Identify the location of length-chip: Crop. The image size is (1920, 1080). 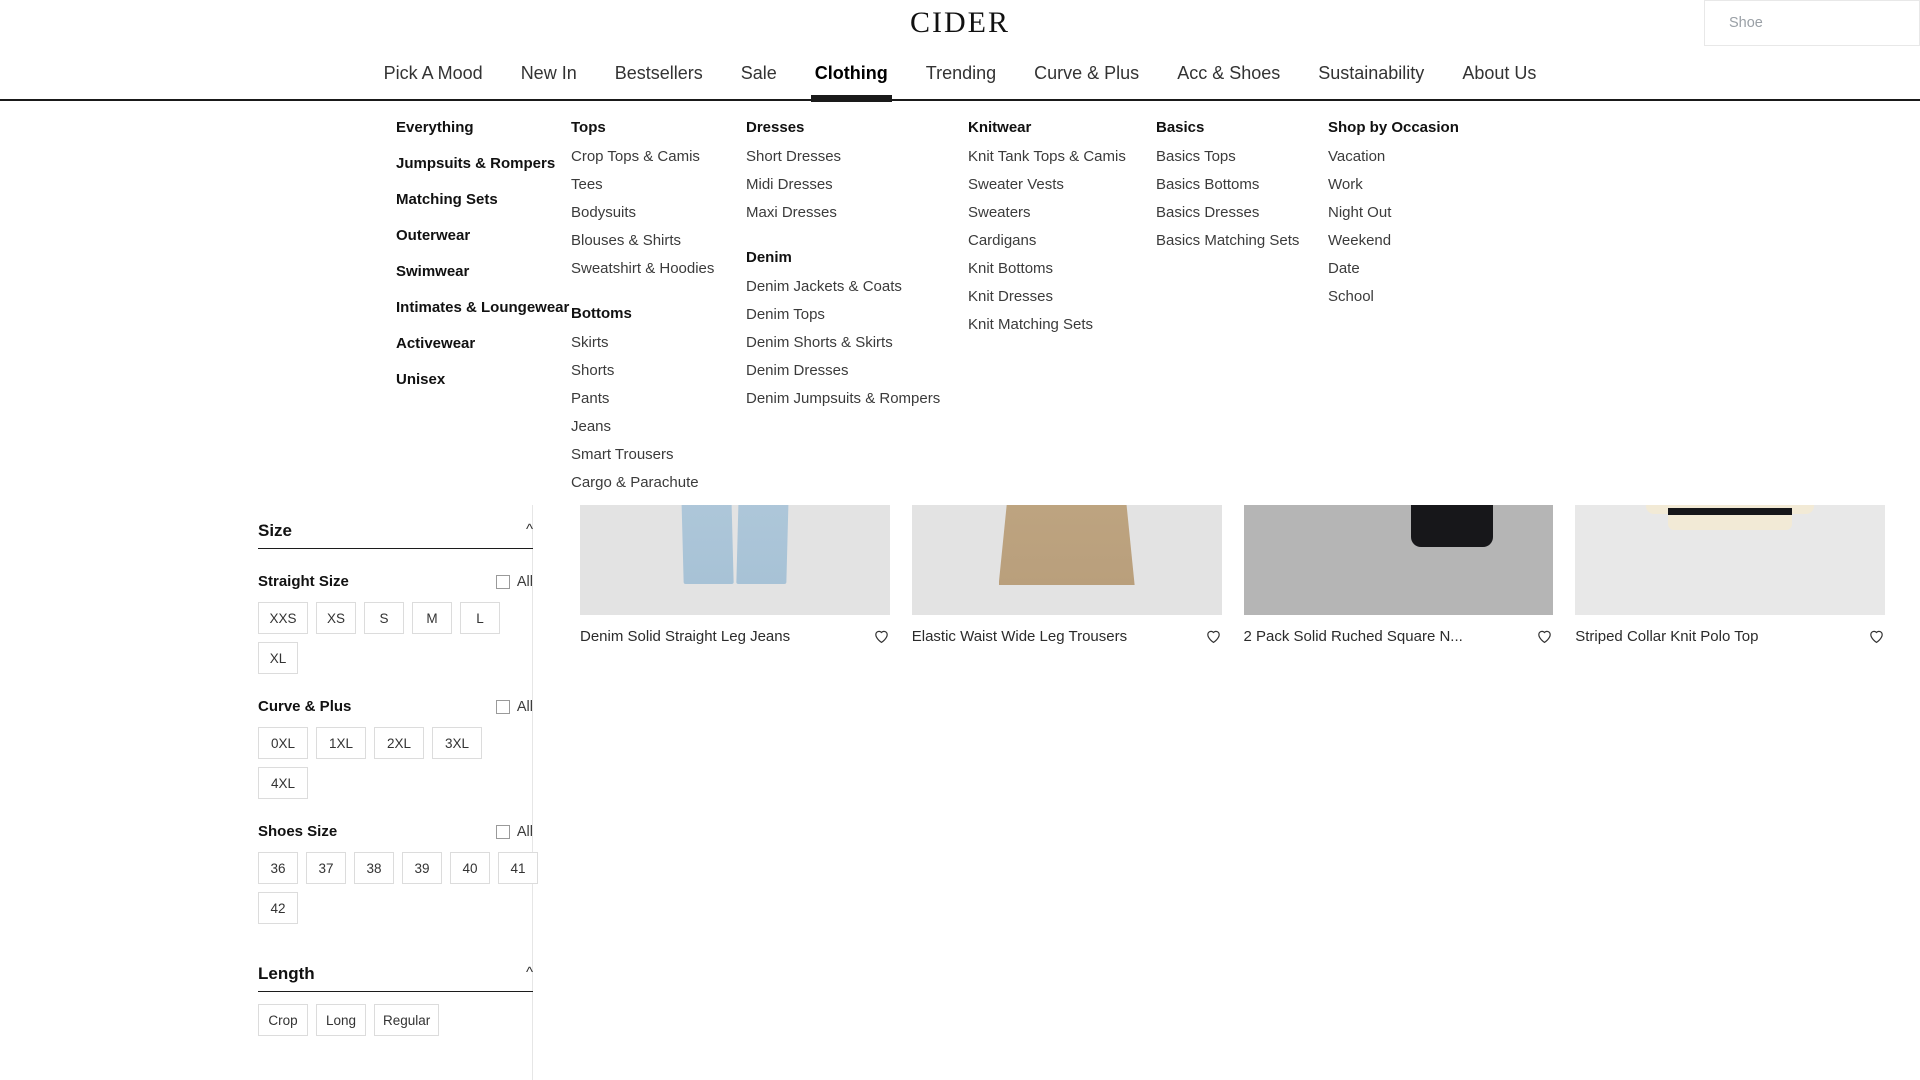
(283, 1020).